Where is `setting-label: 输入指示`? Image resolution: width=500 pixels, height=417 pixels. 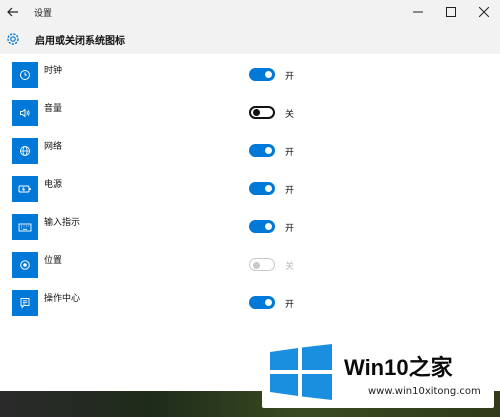
setting-label: 输入指示 is located at coordinates (62, 223).